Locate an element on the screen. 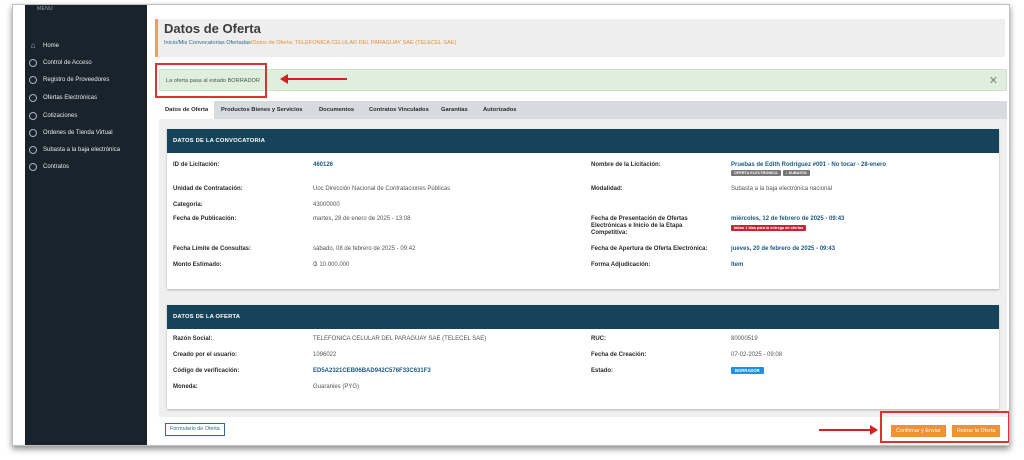 This screenshot has width=1024, height=460. limite-consultas-label: Fecha Límite de Consultas: is located at coordinates (212, 249).